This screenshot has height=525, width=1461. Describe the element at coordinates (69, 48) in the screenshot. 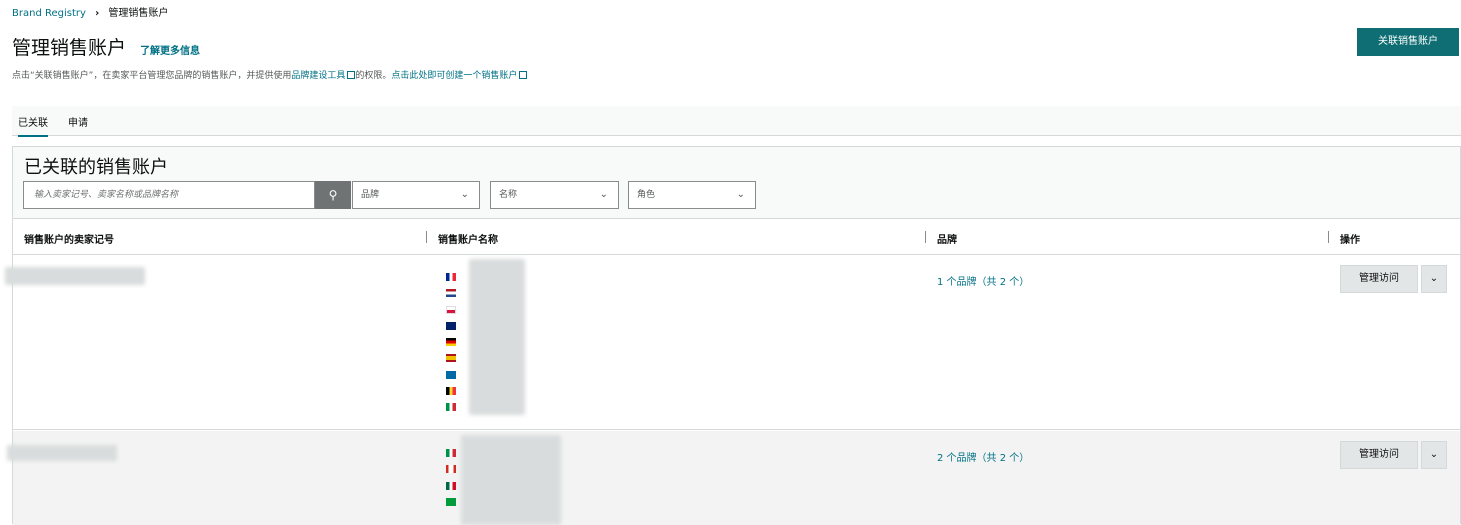

I see `page-title: 管理销售账户` at that location.